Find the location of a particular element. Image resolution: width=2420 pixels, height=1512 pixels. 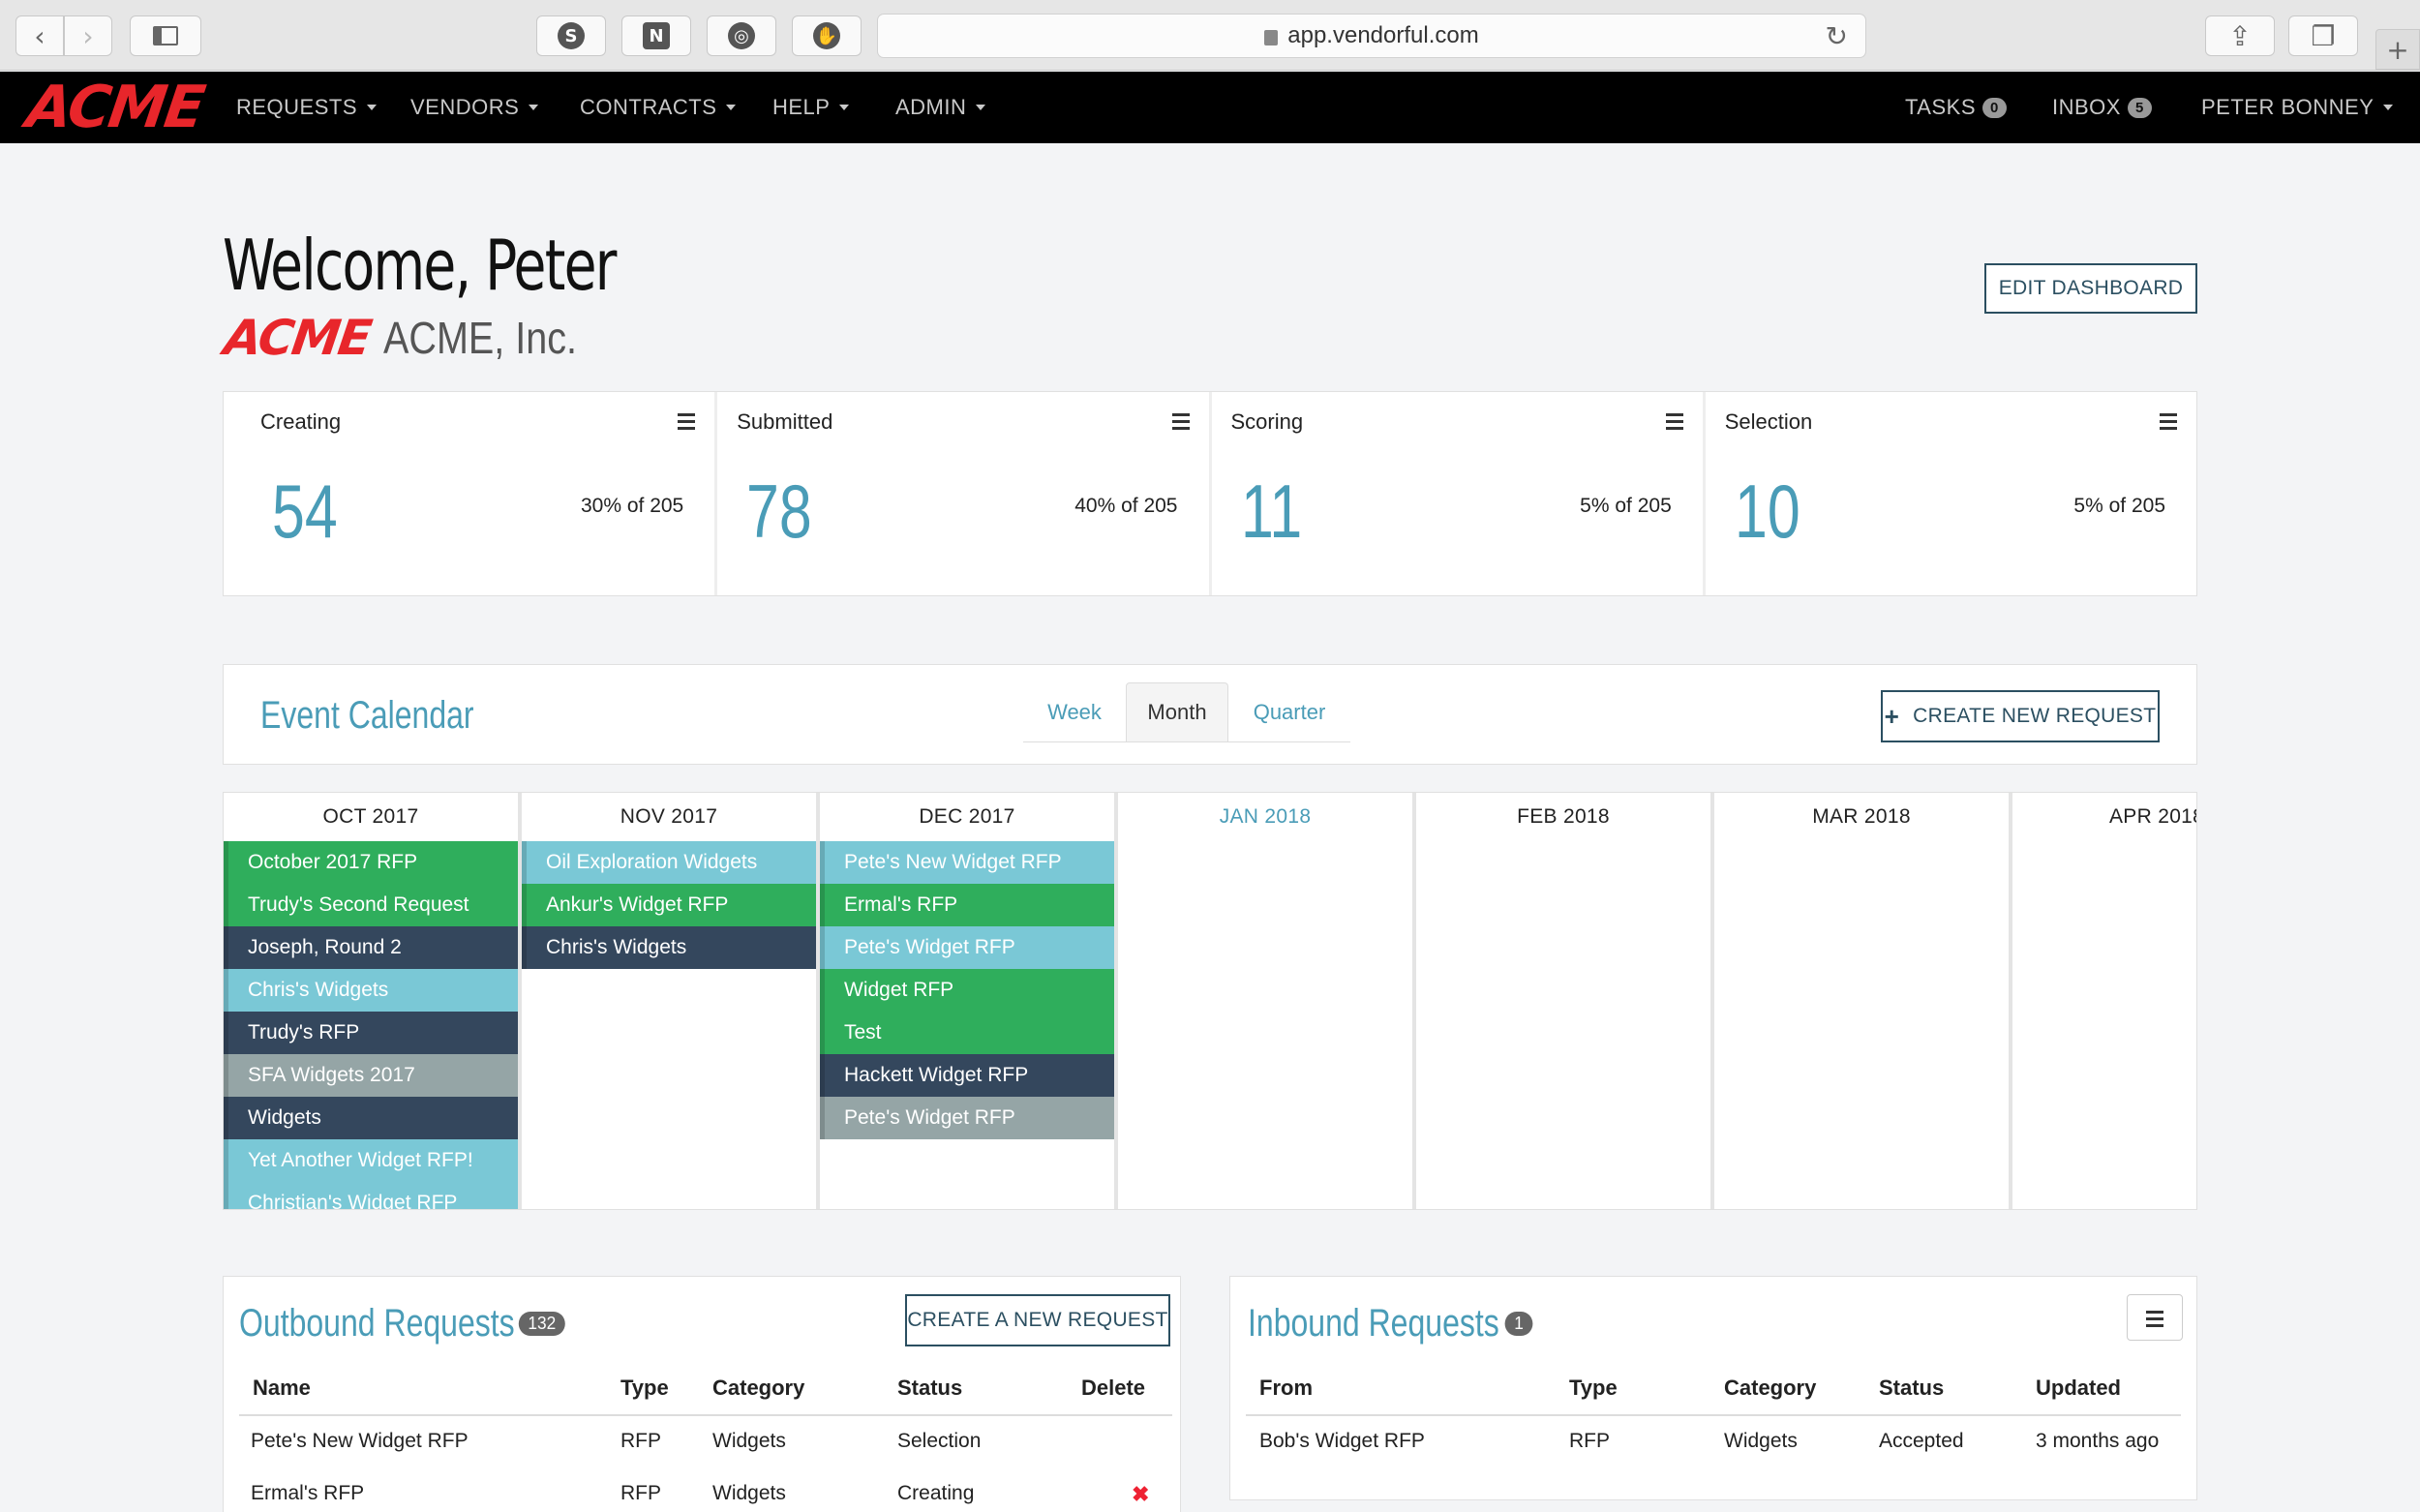

forward-button: › is located at coordinates (88, 35).